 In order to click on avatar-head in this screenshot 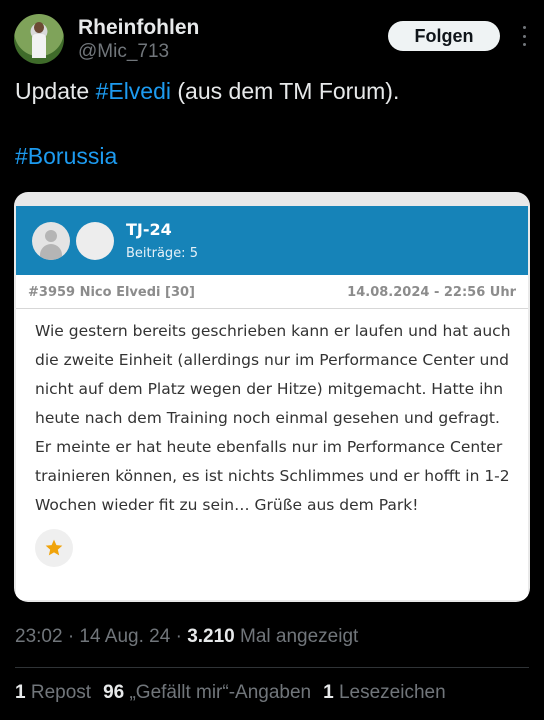, I will do `click(39, 27)`.